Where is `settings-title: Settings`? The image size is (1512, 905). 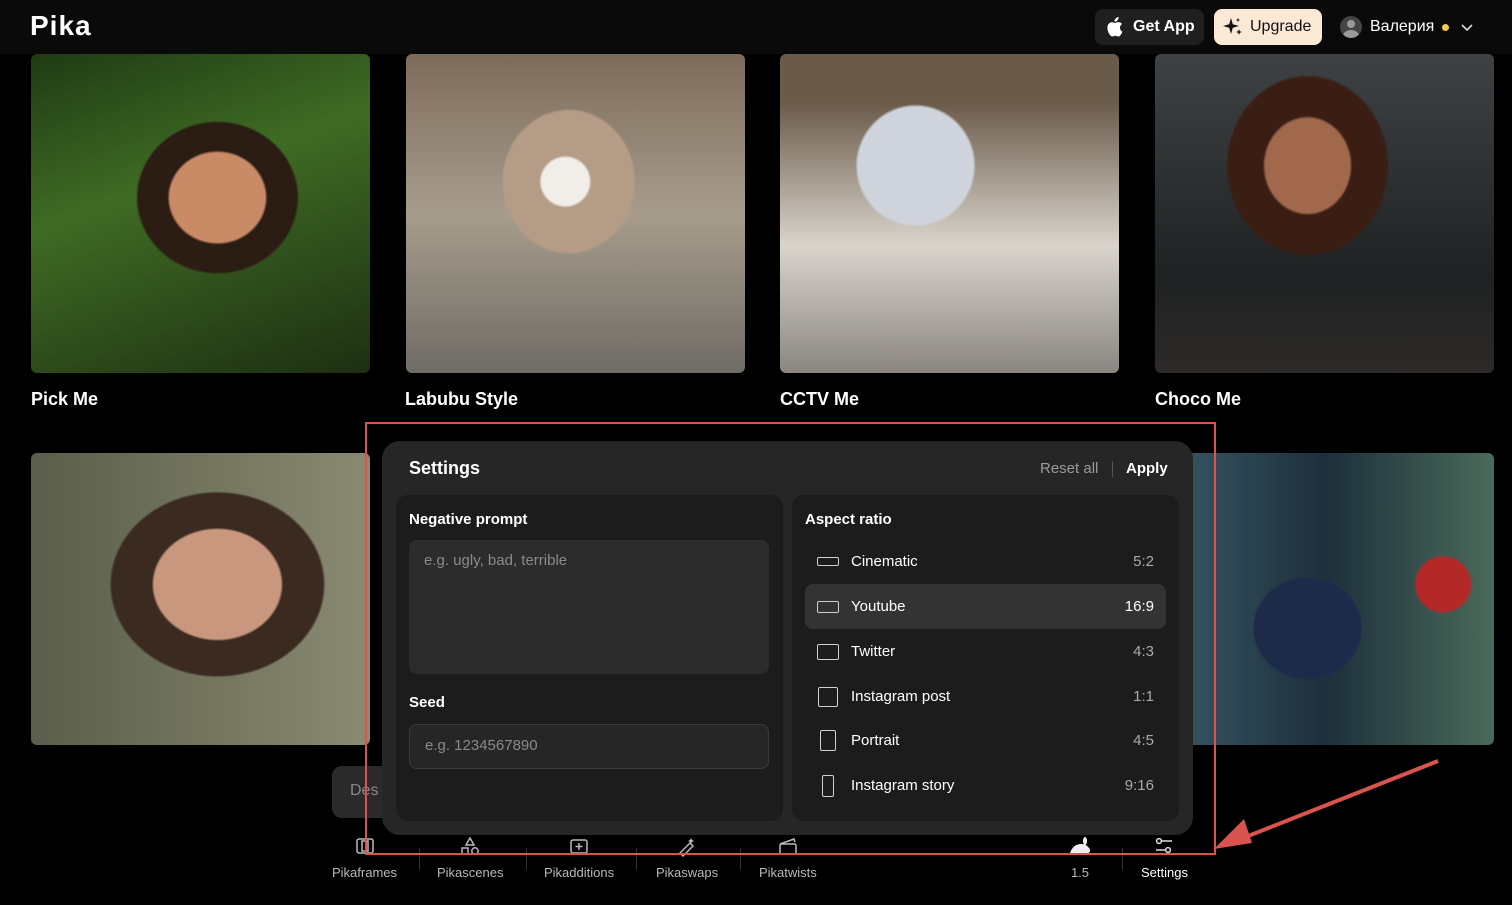 settings-title: Settings is located at coordinates (445, 468).